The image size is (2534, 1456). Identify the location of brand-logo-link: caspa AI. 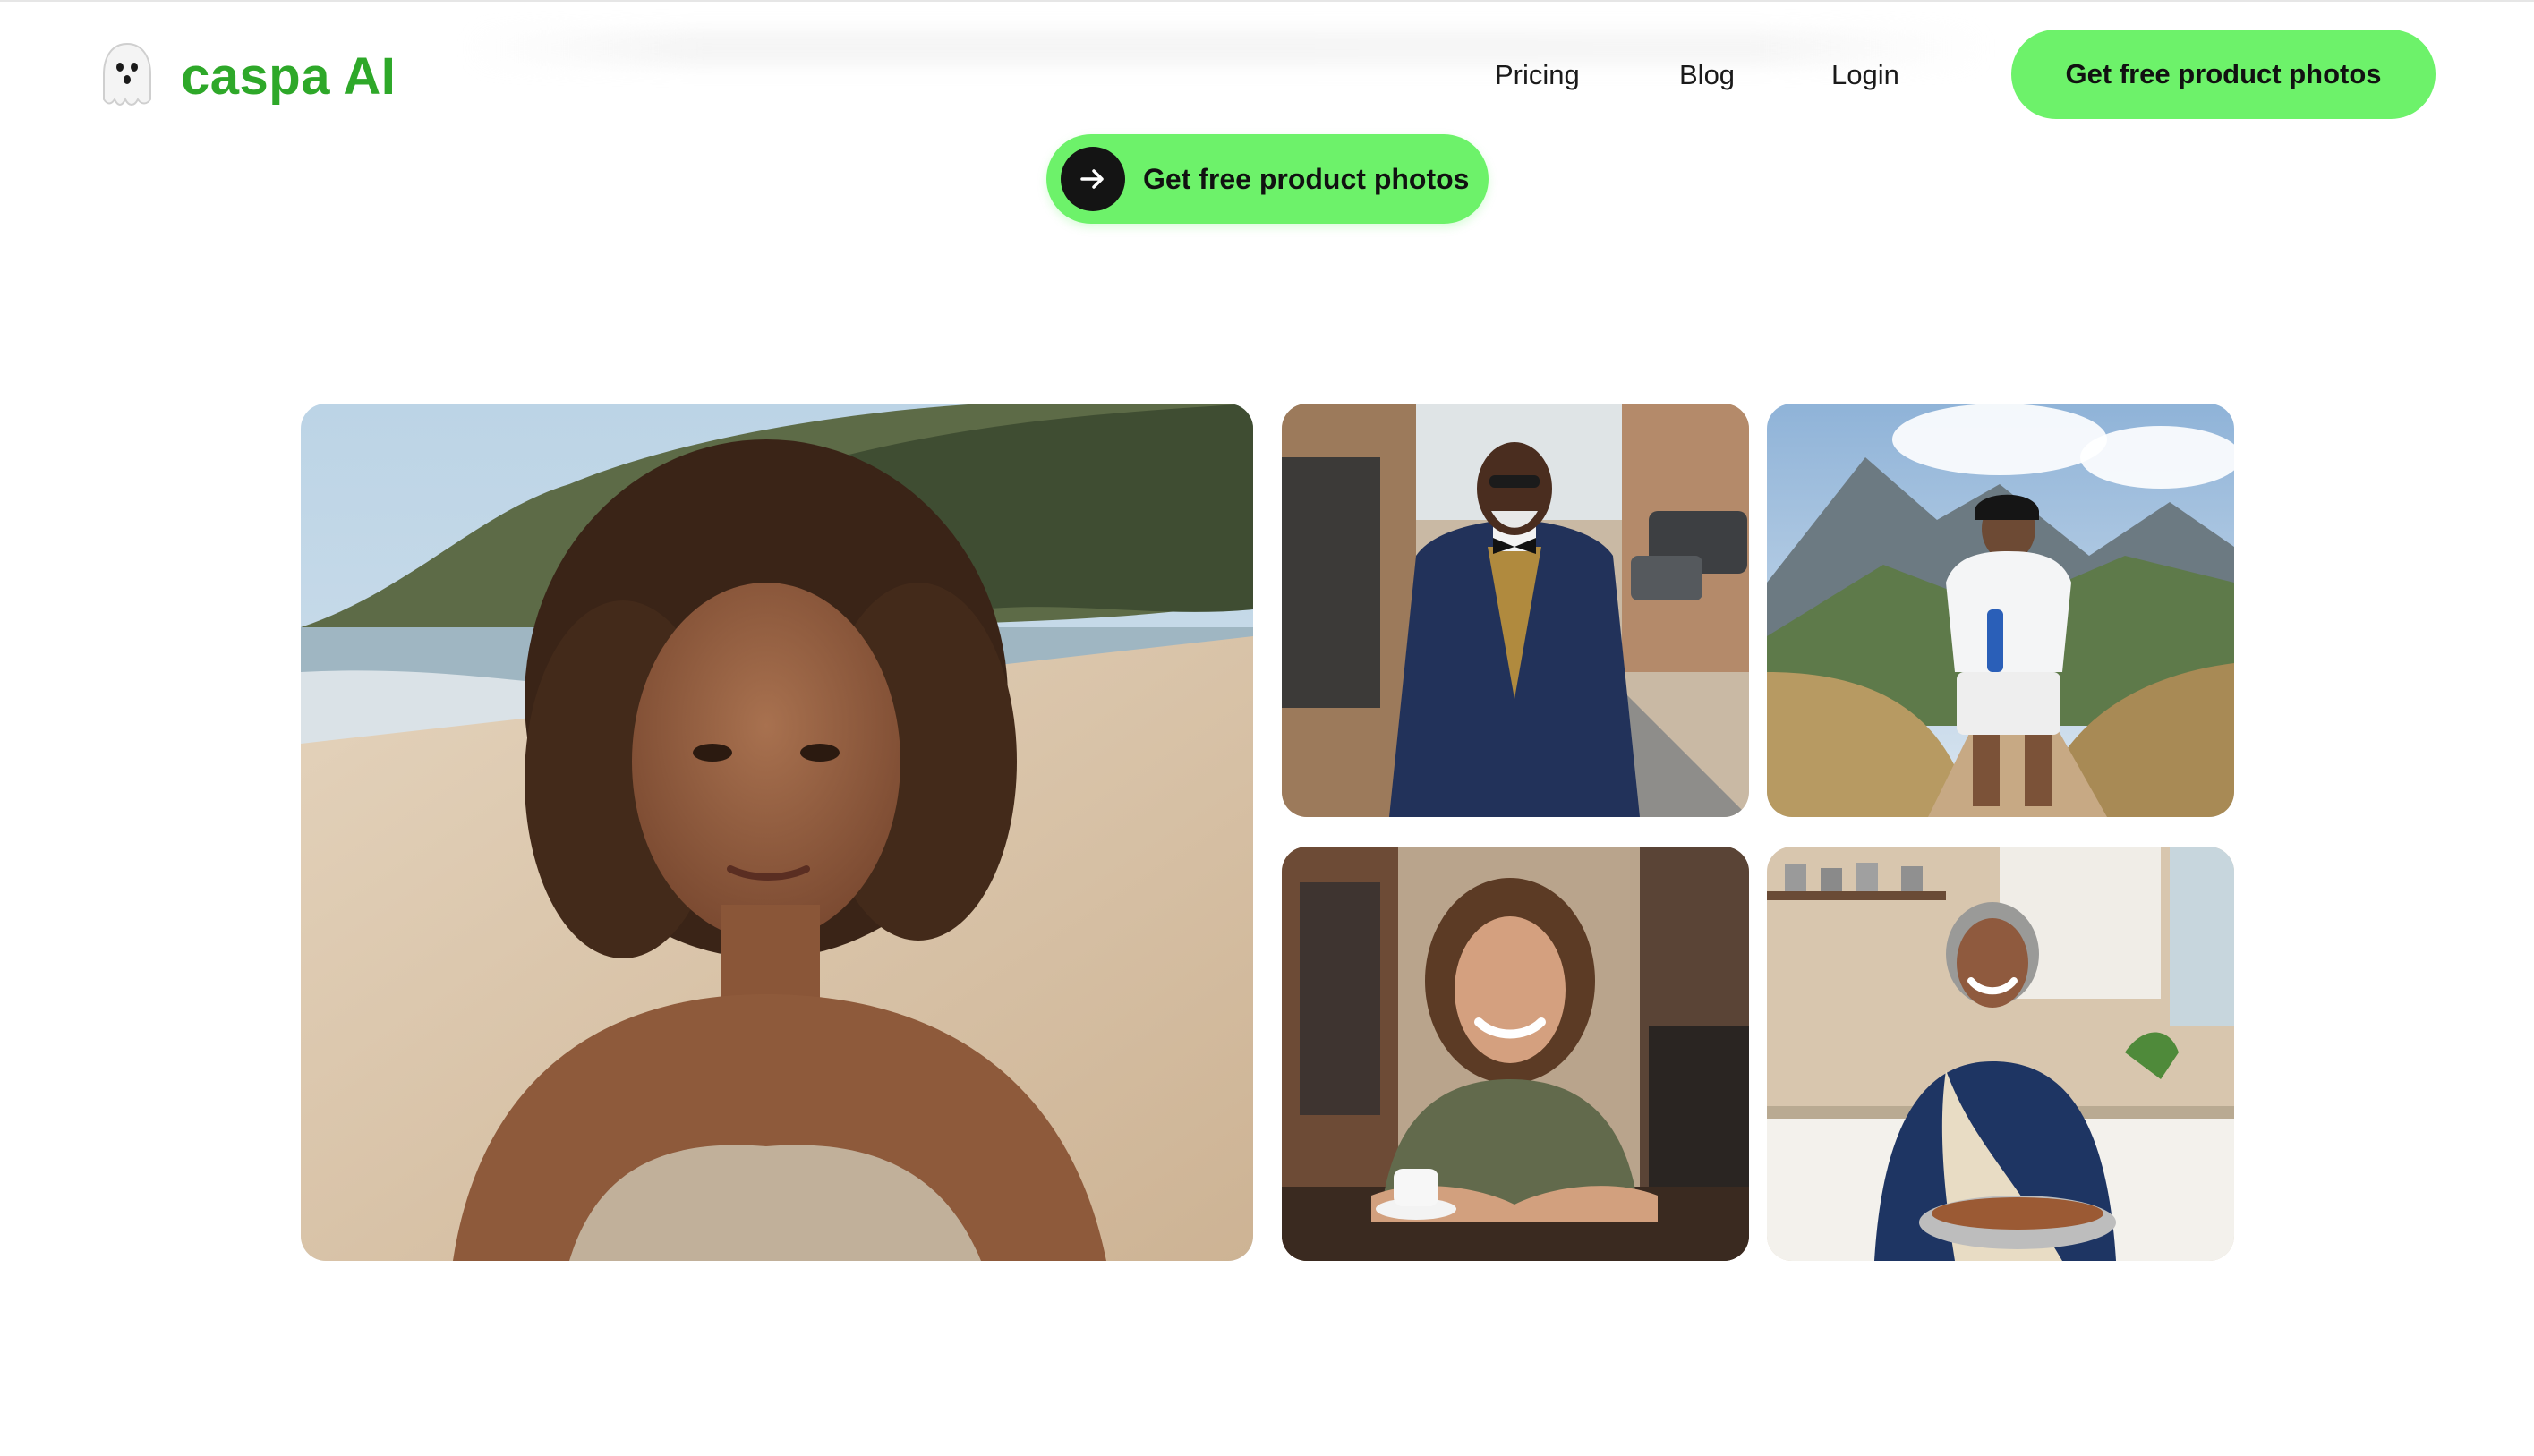
(247, 76).